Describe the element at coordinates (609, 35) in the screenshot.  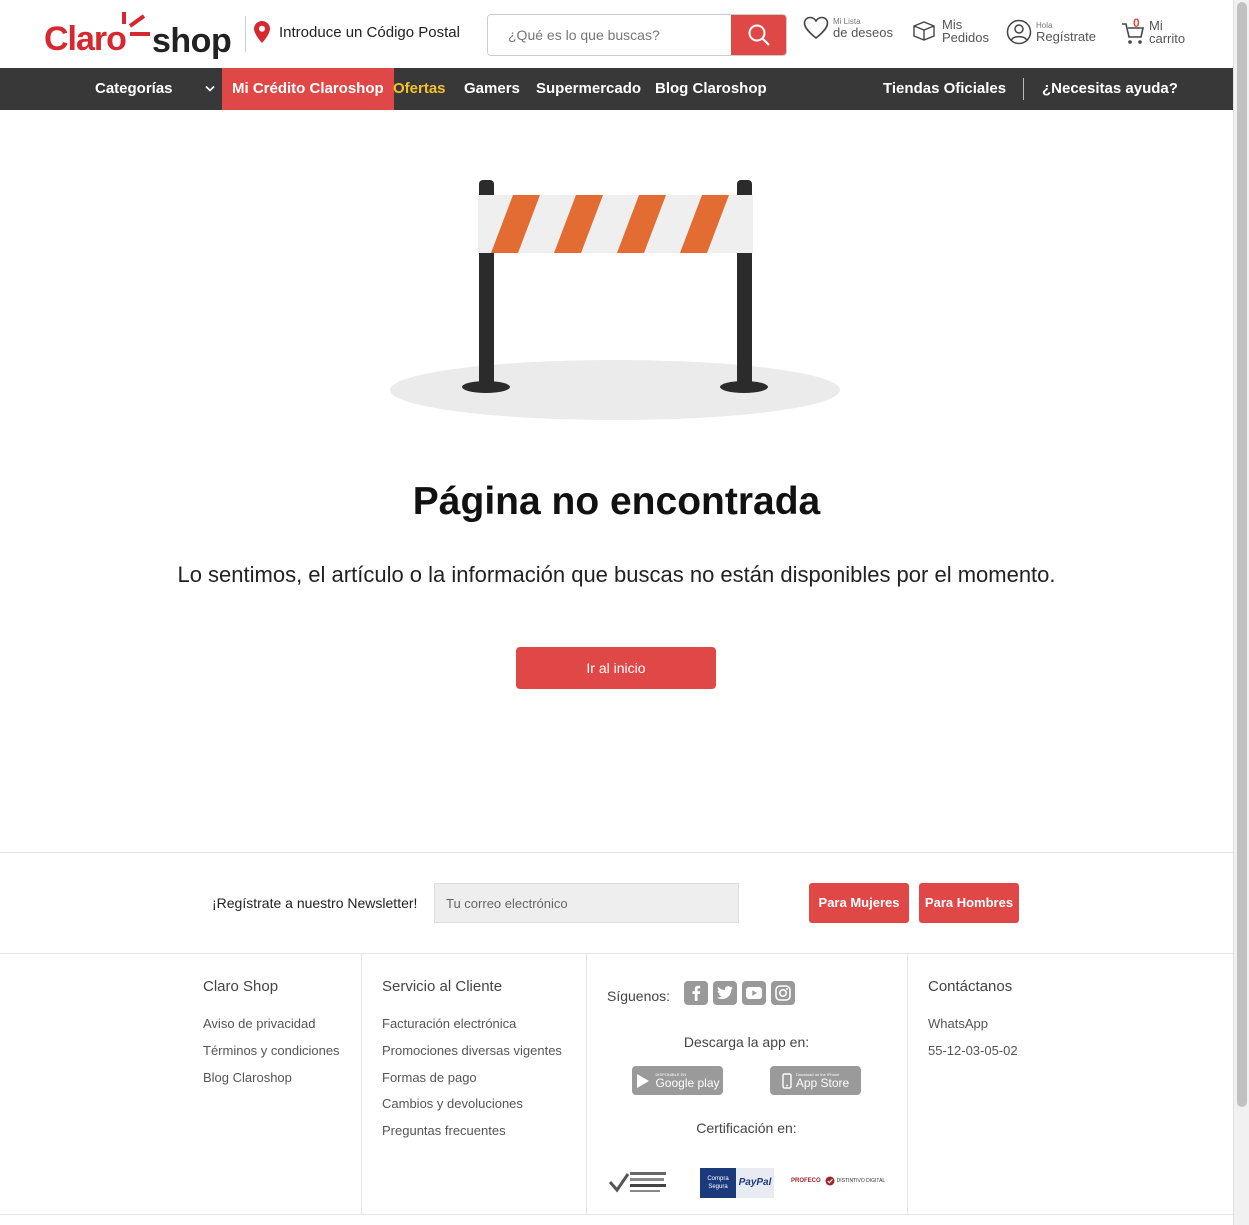
I see `search-input` at that location.